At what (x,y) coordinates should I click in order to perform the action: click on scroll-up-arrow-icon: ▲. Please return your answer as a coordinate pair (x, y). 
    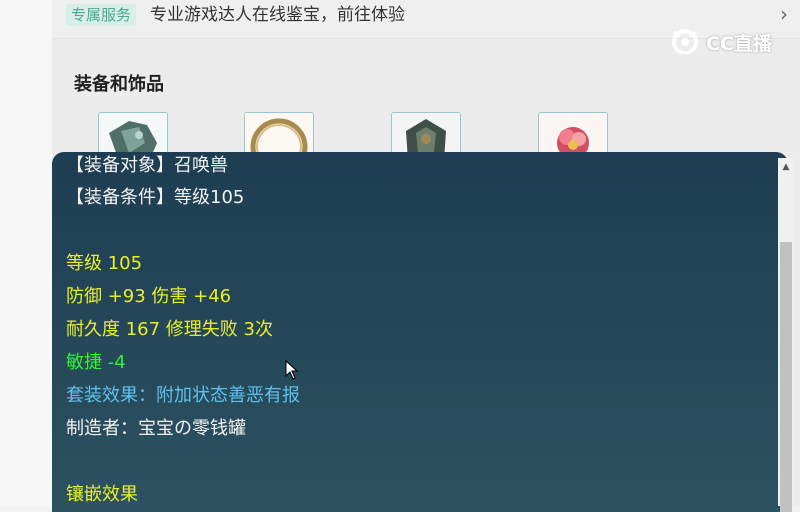
    Looking at the image, I should click on (786, 167).